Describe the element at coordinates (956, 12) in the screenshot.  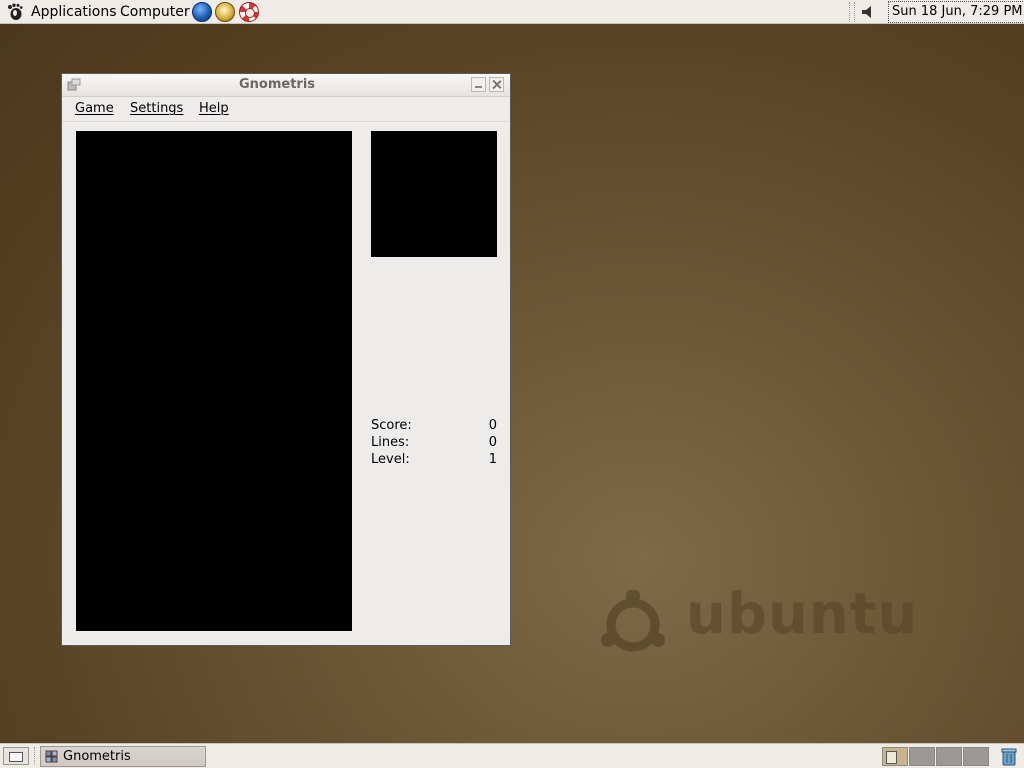
I see `clock: Sun 18 Jun, 7:29 PM` at that location.